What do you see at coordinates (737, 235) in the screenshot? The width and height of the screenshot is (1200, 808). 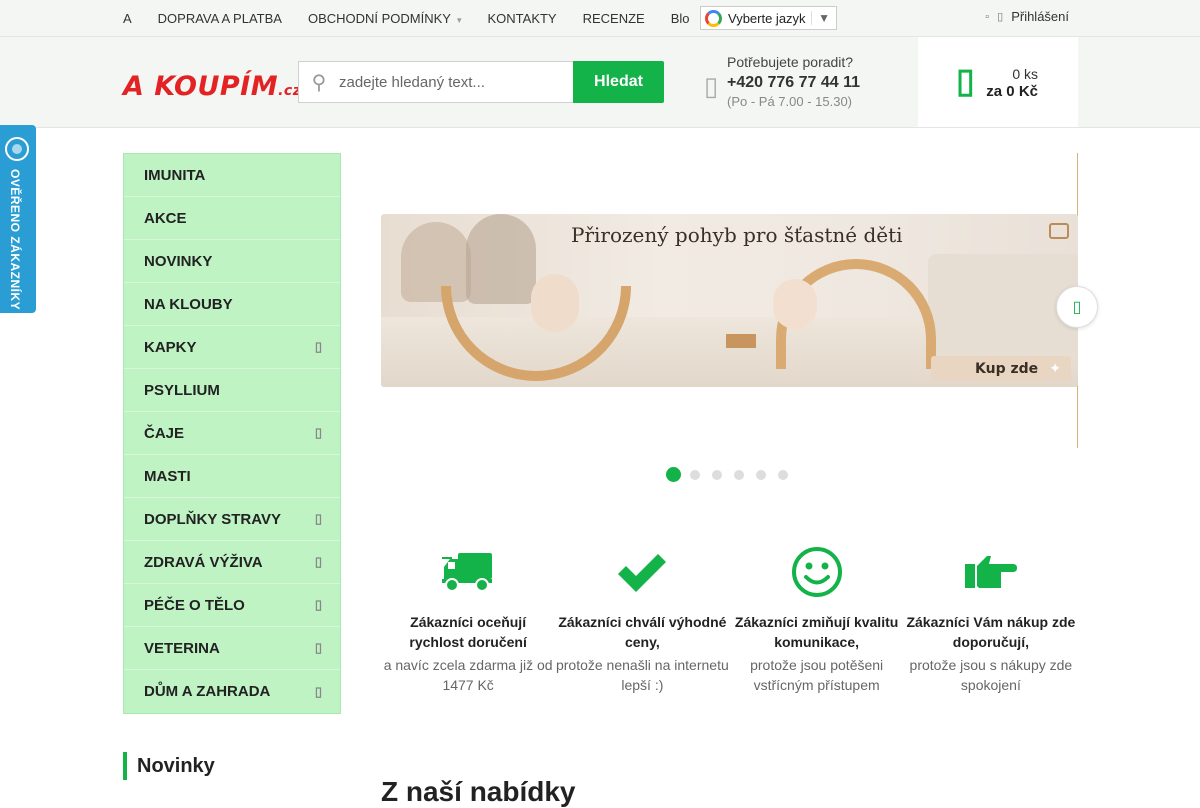 I see `banner-headline: Přirozený pohyb pro šťastné děti` at bounding box center [737, 235].